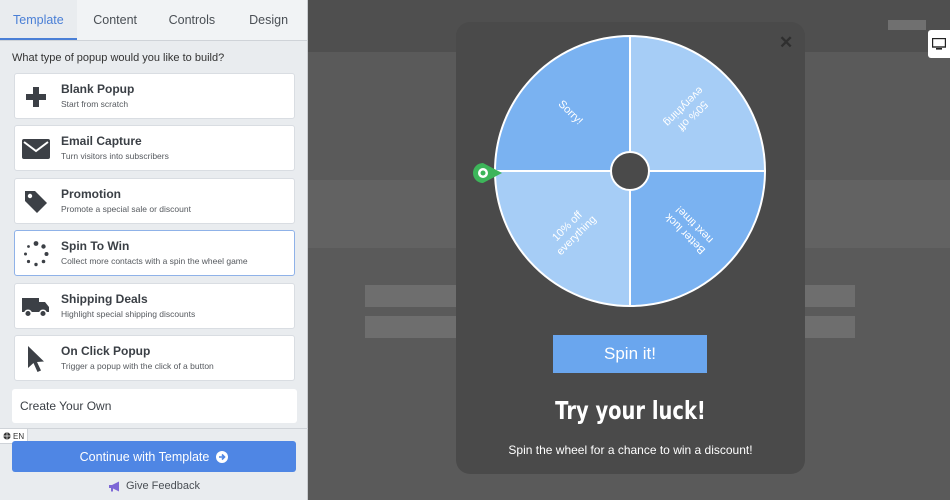  Describe the element at coordinates (98, 89) in the screenshot. I see `template-title: Blank Popup` at that location.